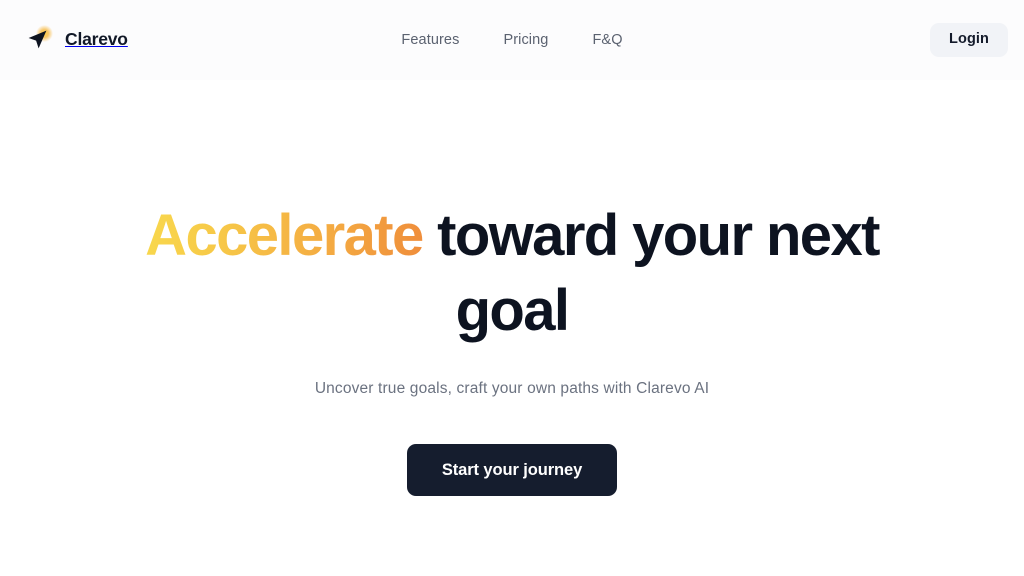 The width and height of the screenshot is (1024, 576). What do you see at coordinates (607, 40) in the screenshot?
I see `nav-link-faq: F&Q` at bounding box center [607, 40].